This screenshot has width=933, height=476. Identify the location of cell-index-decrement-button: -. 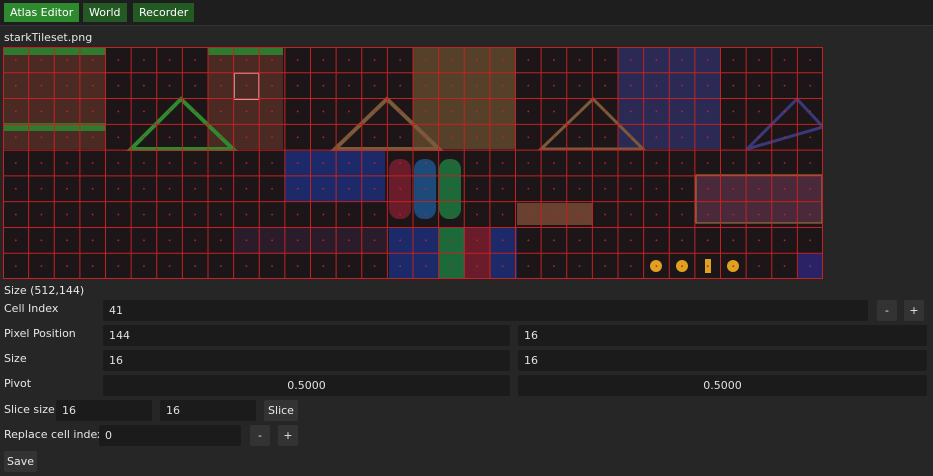
(887, 310).